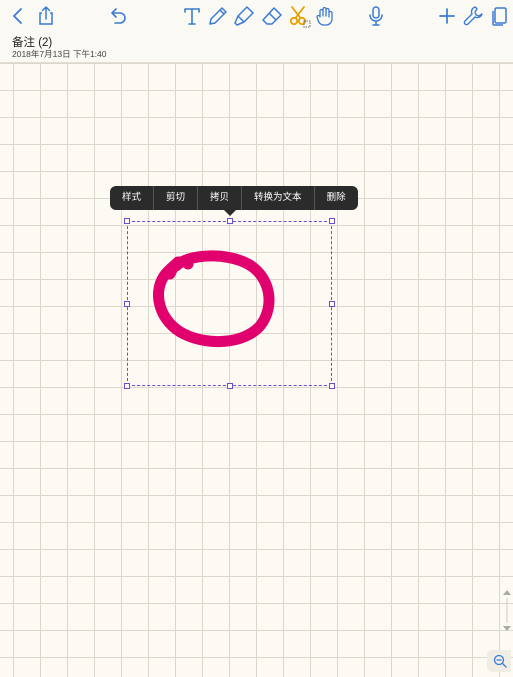 The width and height of the screenshot is (513, 677). I want to click on menu-item-copy: 拷贝, so click(220, 198).